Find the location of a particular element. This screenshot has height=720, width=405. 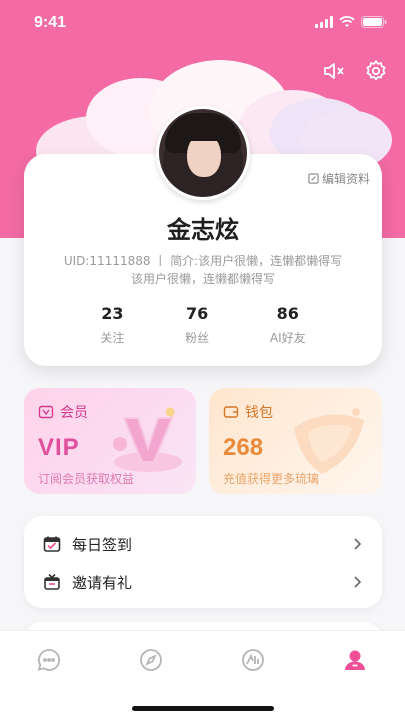

wallet-card-header: 钱包 is located at coordinates (248, 412).